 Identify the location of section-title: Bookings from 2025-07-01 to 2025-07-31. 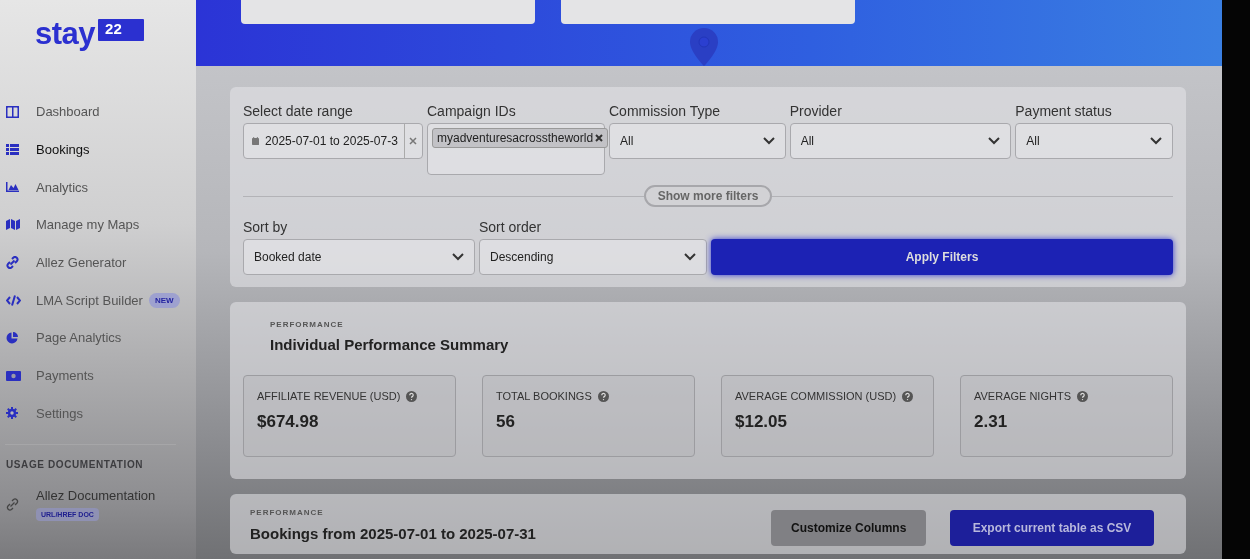
(393, 533).